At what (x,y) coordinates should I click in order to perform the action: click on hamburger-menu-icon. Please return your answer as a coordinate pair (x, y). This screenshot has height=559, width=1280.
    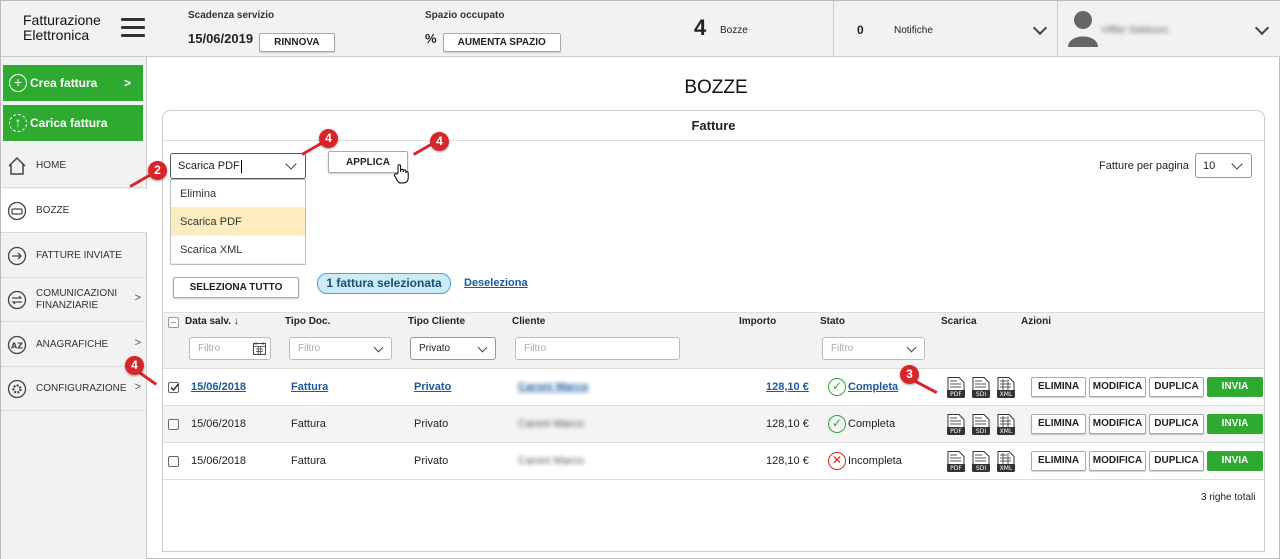
    Looking at the image, I should click on (133, 28).